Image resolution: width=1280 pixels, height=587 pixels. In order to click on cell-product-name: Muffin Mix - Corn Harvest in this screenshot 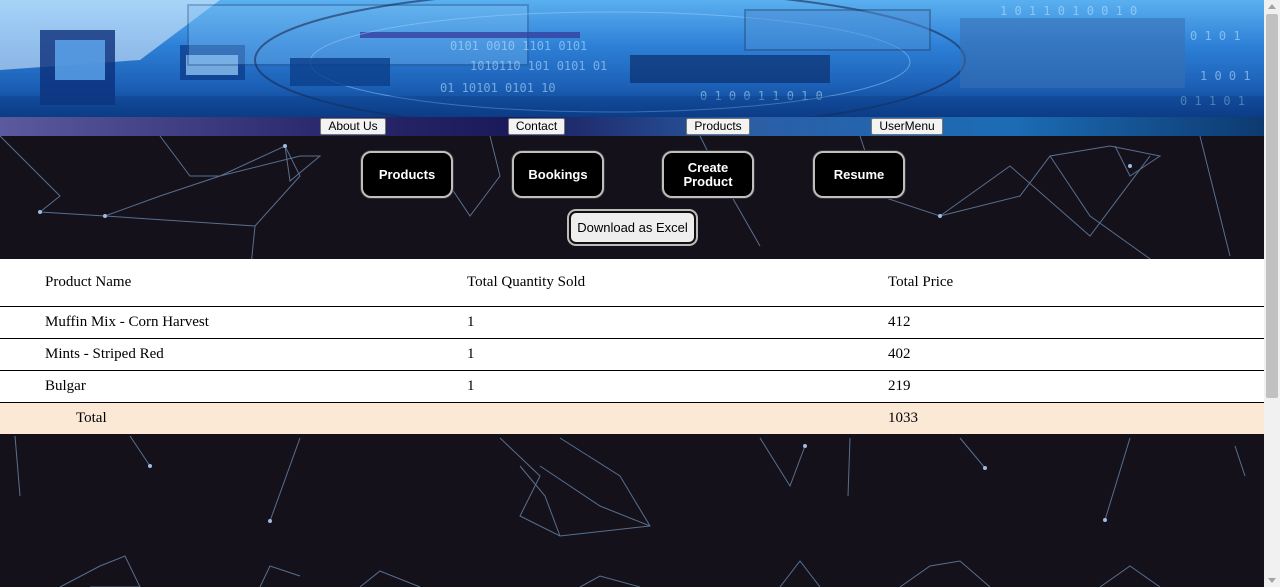, I will do `click(211, 322)`.